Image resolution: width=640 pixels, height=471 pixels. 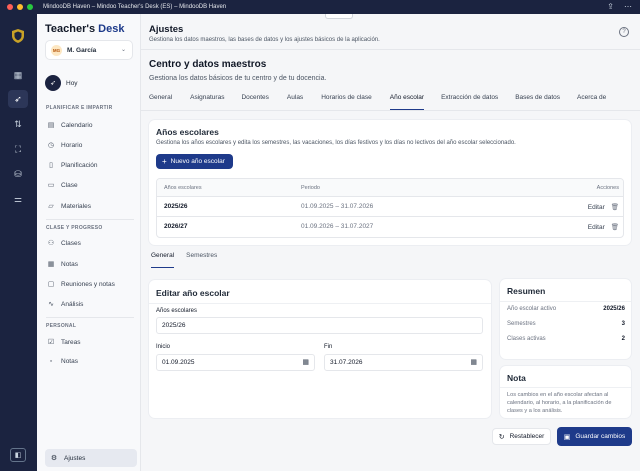 I want to click on tab-subjects: Asignaturas, so click(x=207, y=102).